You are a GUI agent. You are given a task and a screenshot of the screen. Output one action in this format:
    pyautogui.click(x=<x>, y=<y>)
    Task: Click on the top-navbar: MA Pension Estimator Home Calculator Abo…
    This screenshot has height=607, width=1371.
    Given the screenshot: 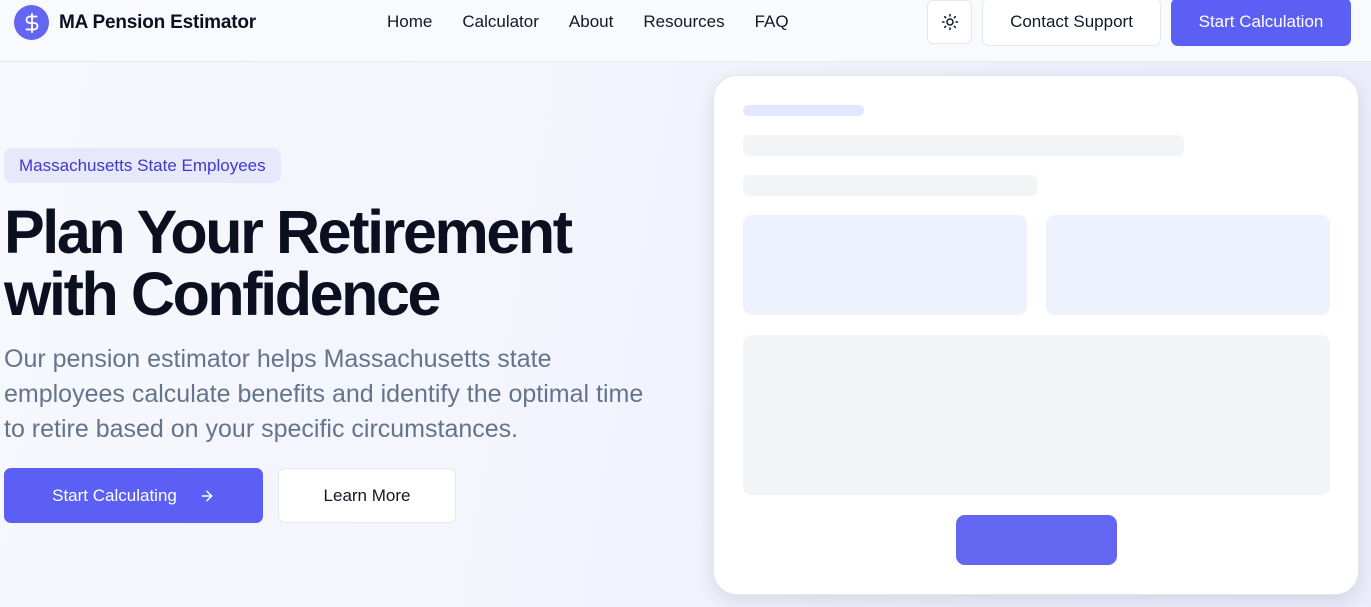 What is the action you would take?
    pyautogui.click(x=685, y=31)
    